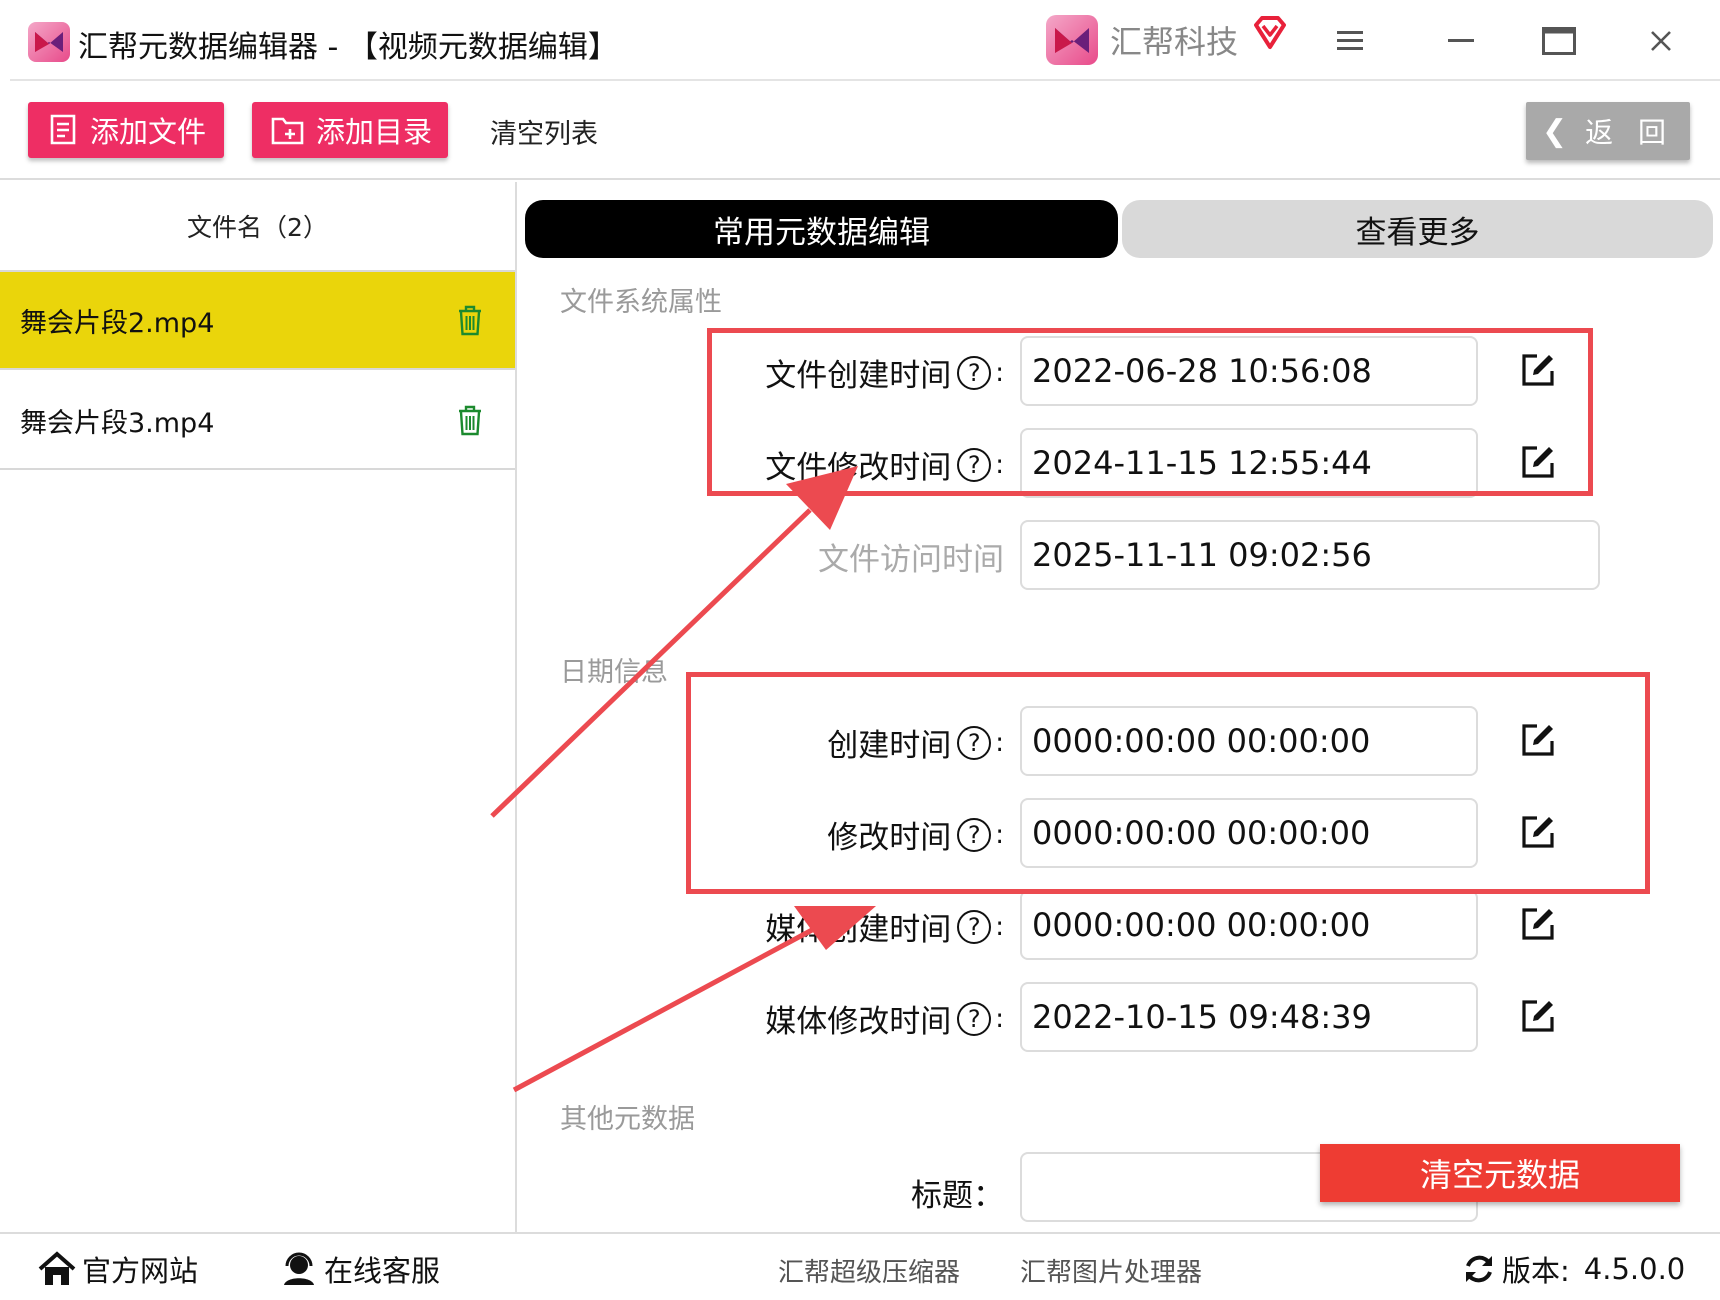  What do you see at coordinates (57, 1268) in the screenshot?
I see `home-icon` at bounding box center [57, 1268].